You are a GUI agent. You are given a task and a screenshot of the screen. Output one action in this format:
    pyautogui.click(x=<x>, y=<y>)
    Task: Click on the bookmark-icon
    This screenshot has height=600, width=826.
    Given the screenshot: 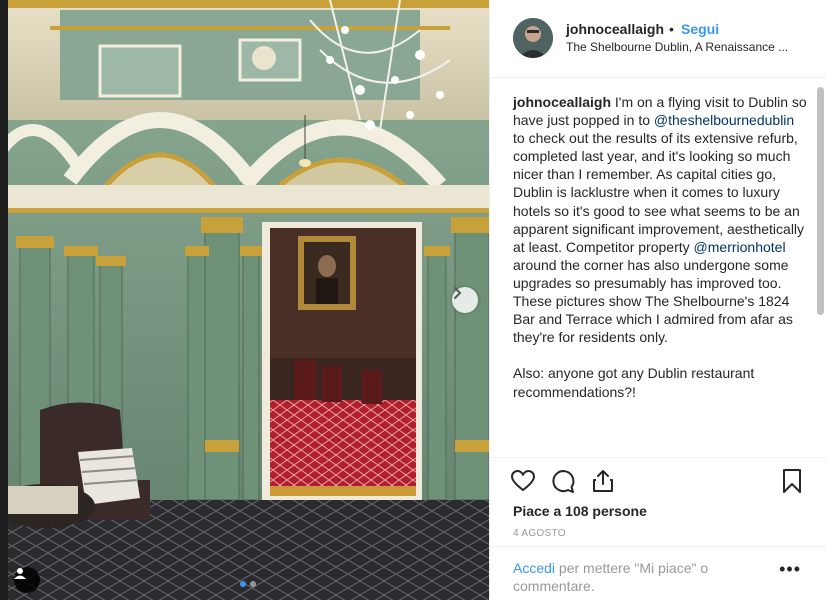 What is the action you would take?
    pyautogui.click(x=792, y=481)
    